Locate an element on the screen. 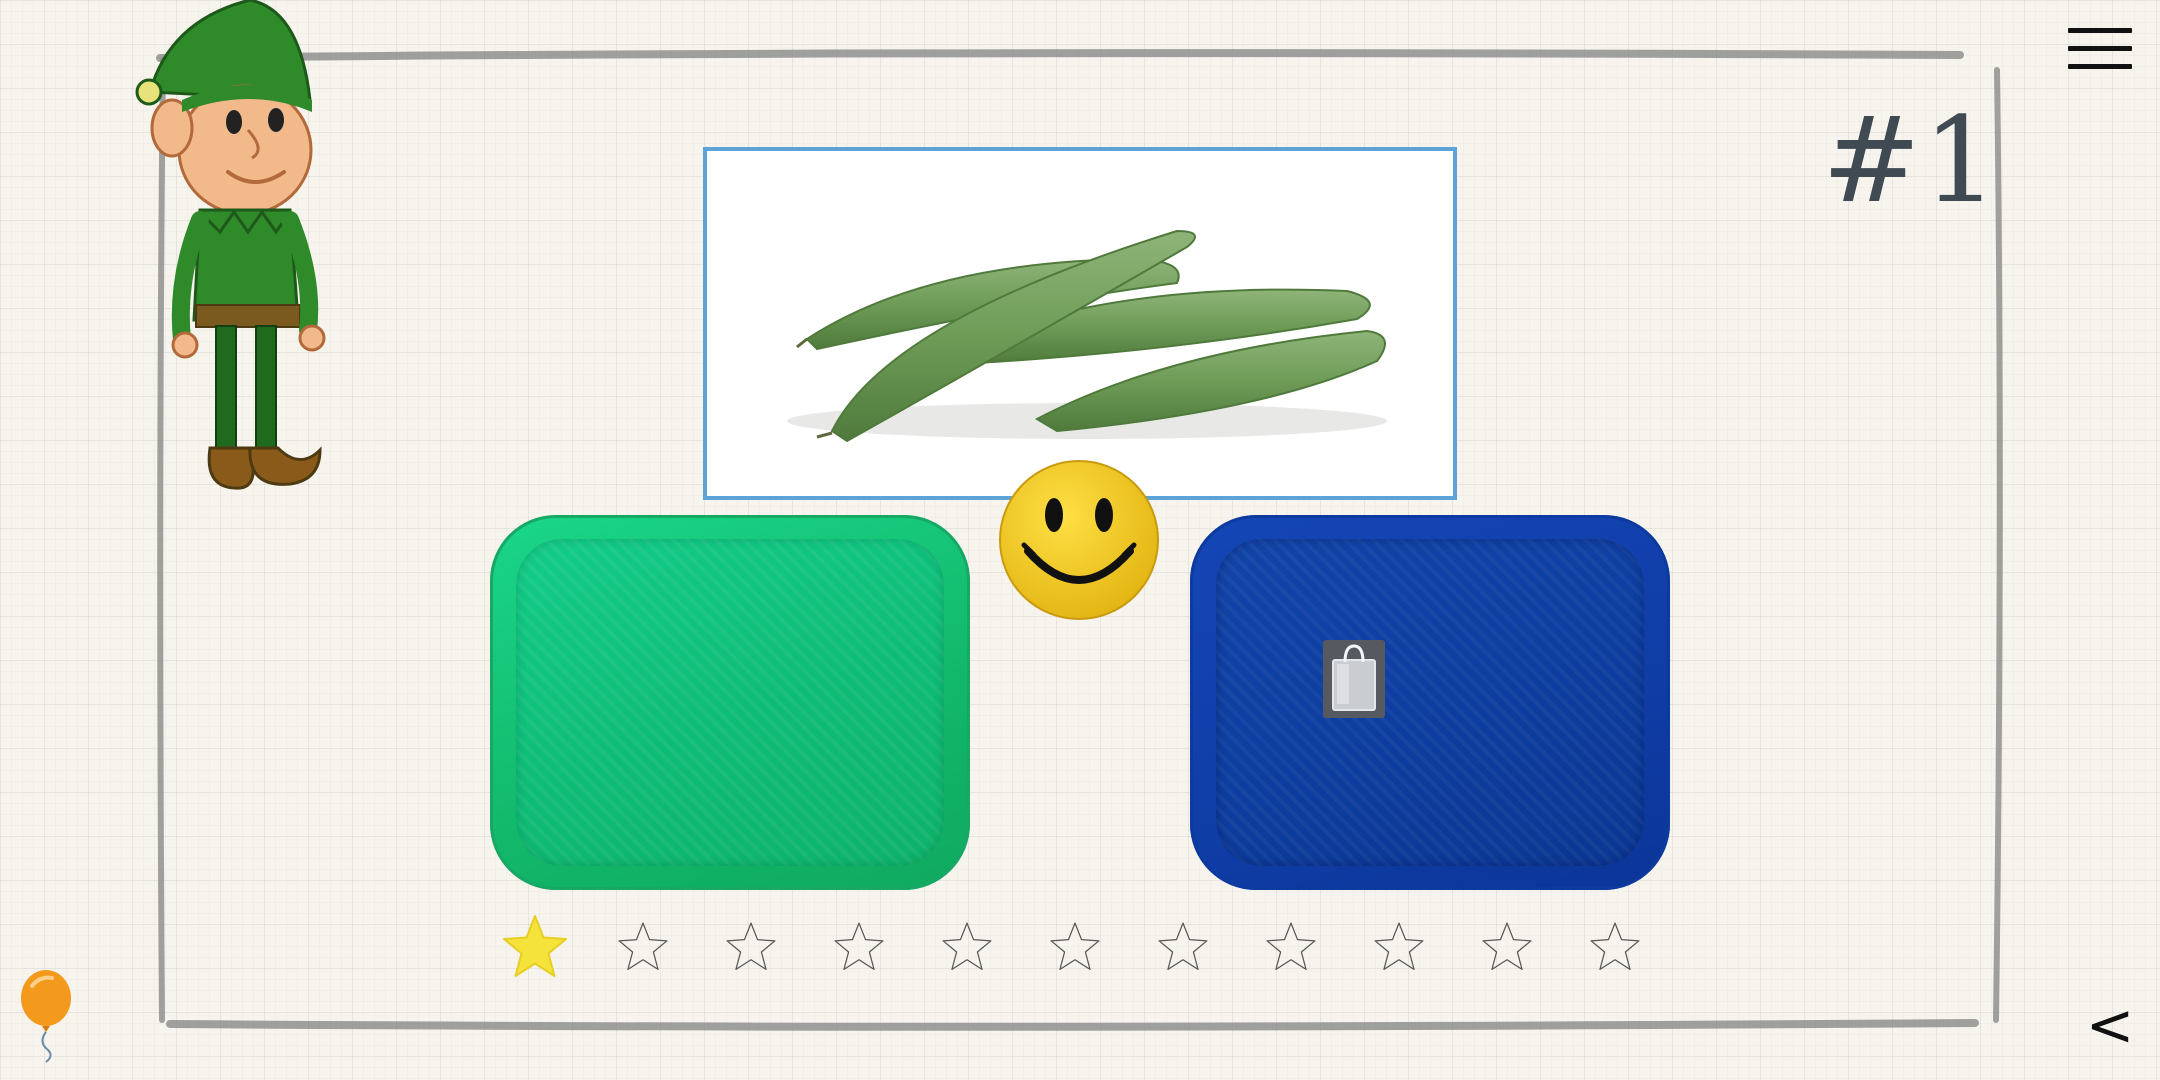  blue-tray is located at coordinates (1430, 702).